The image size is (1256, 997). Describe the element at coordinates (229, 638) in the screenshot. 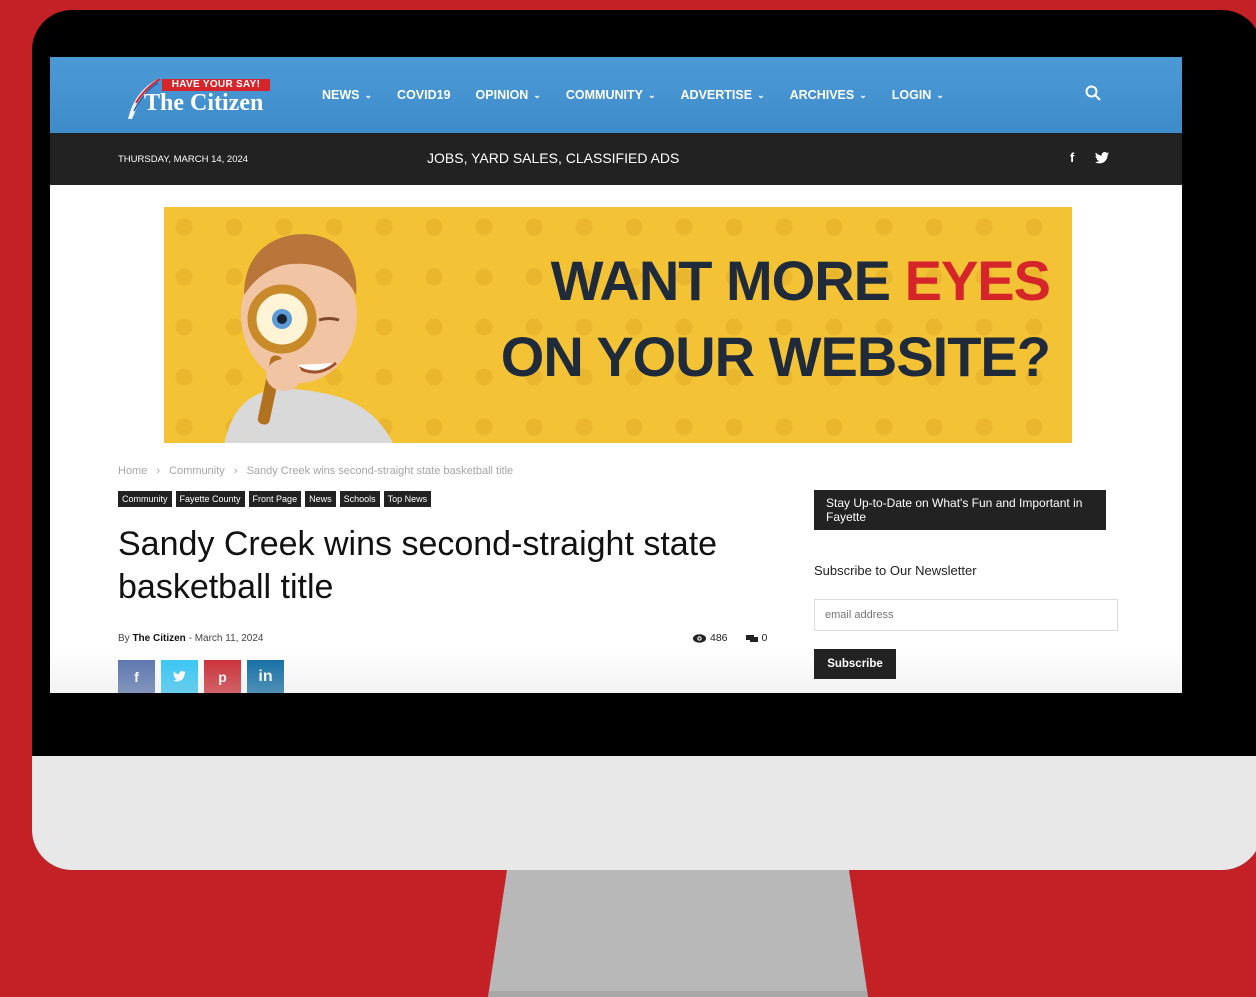

I see `article-date: March 11, 2024` at that location.